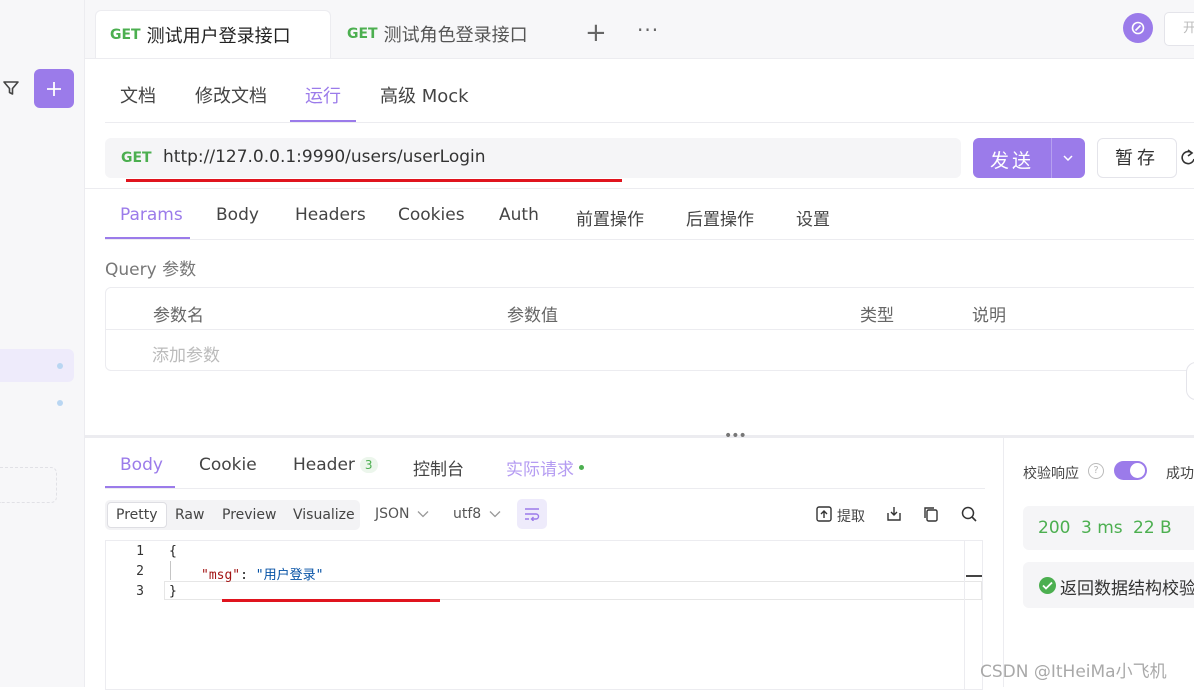  What do you see at coordinates (231, 95) in the screenshot?
I see `tab-edit-doc: 修改文档` at bounding box center [231, 95].